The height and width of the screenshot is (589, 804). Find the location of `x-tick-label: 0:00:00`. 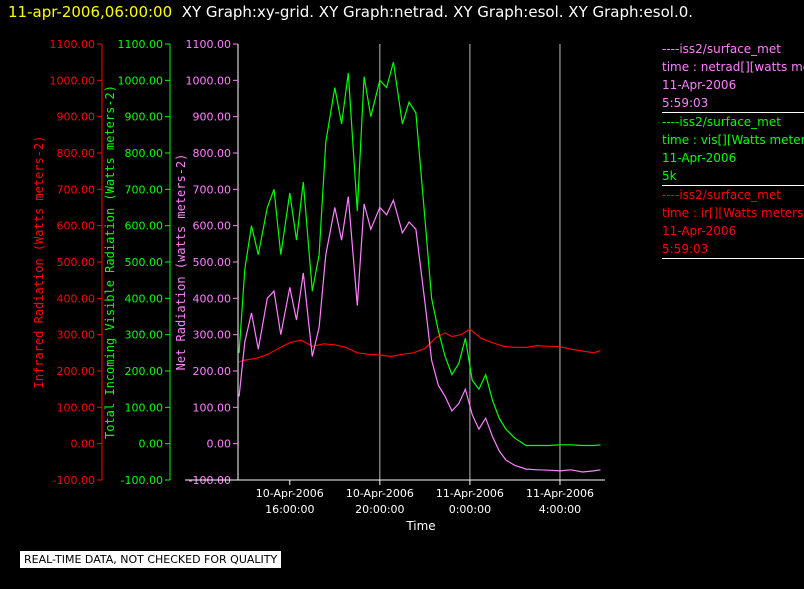

x-tick-label: 0:00:00 is located at coordinates (470, 509).